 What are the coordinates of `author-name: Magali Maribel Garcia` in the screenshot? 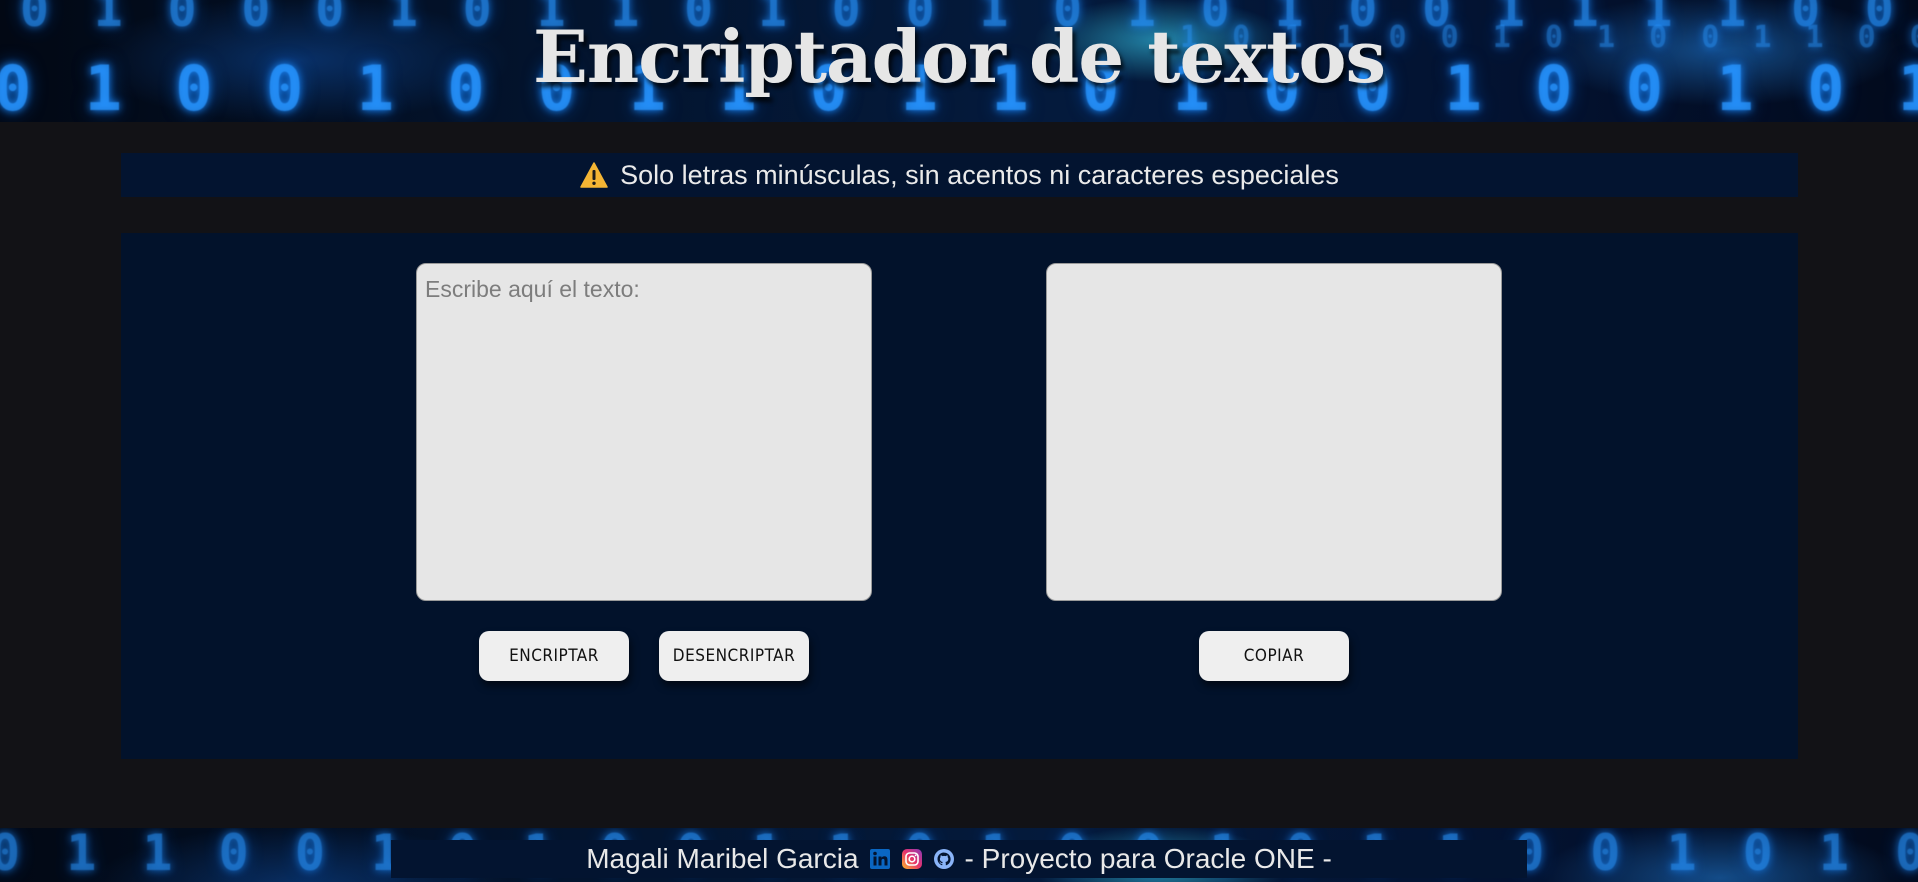 It's located at (722, 858).